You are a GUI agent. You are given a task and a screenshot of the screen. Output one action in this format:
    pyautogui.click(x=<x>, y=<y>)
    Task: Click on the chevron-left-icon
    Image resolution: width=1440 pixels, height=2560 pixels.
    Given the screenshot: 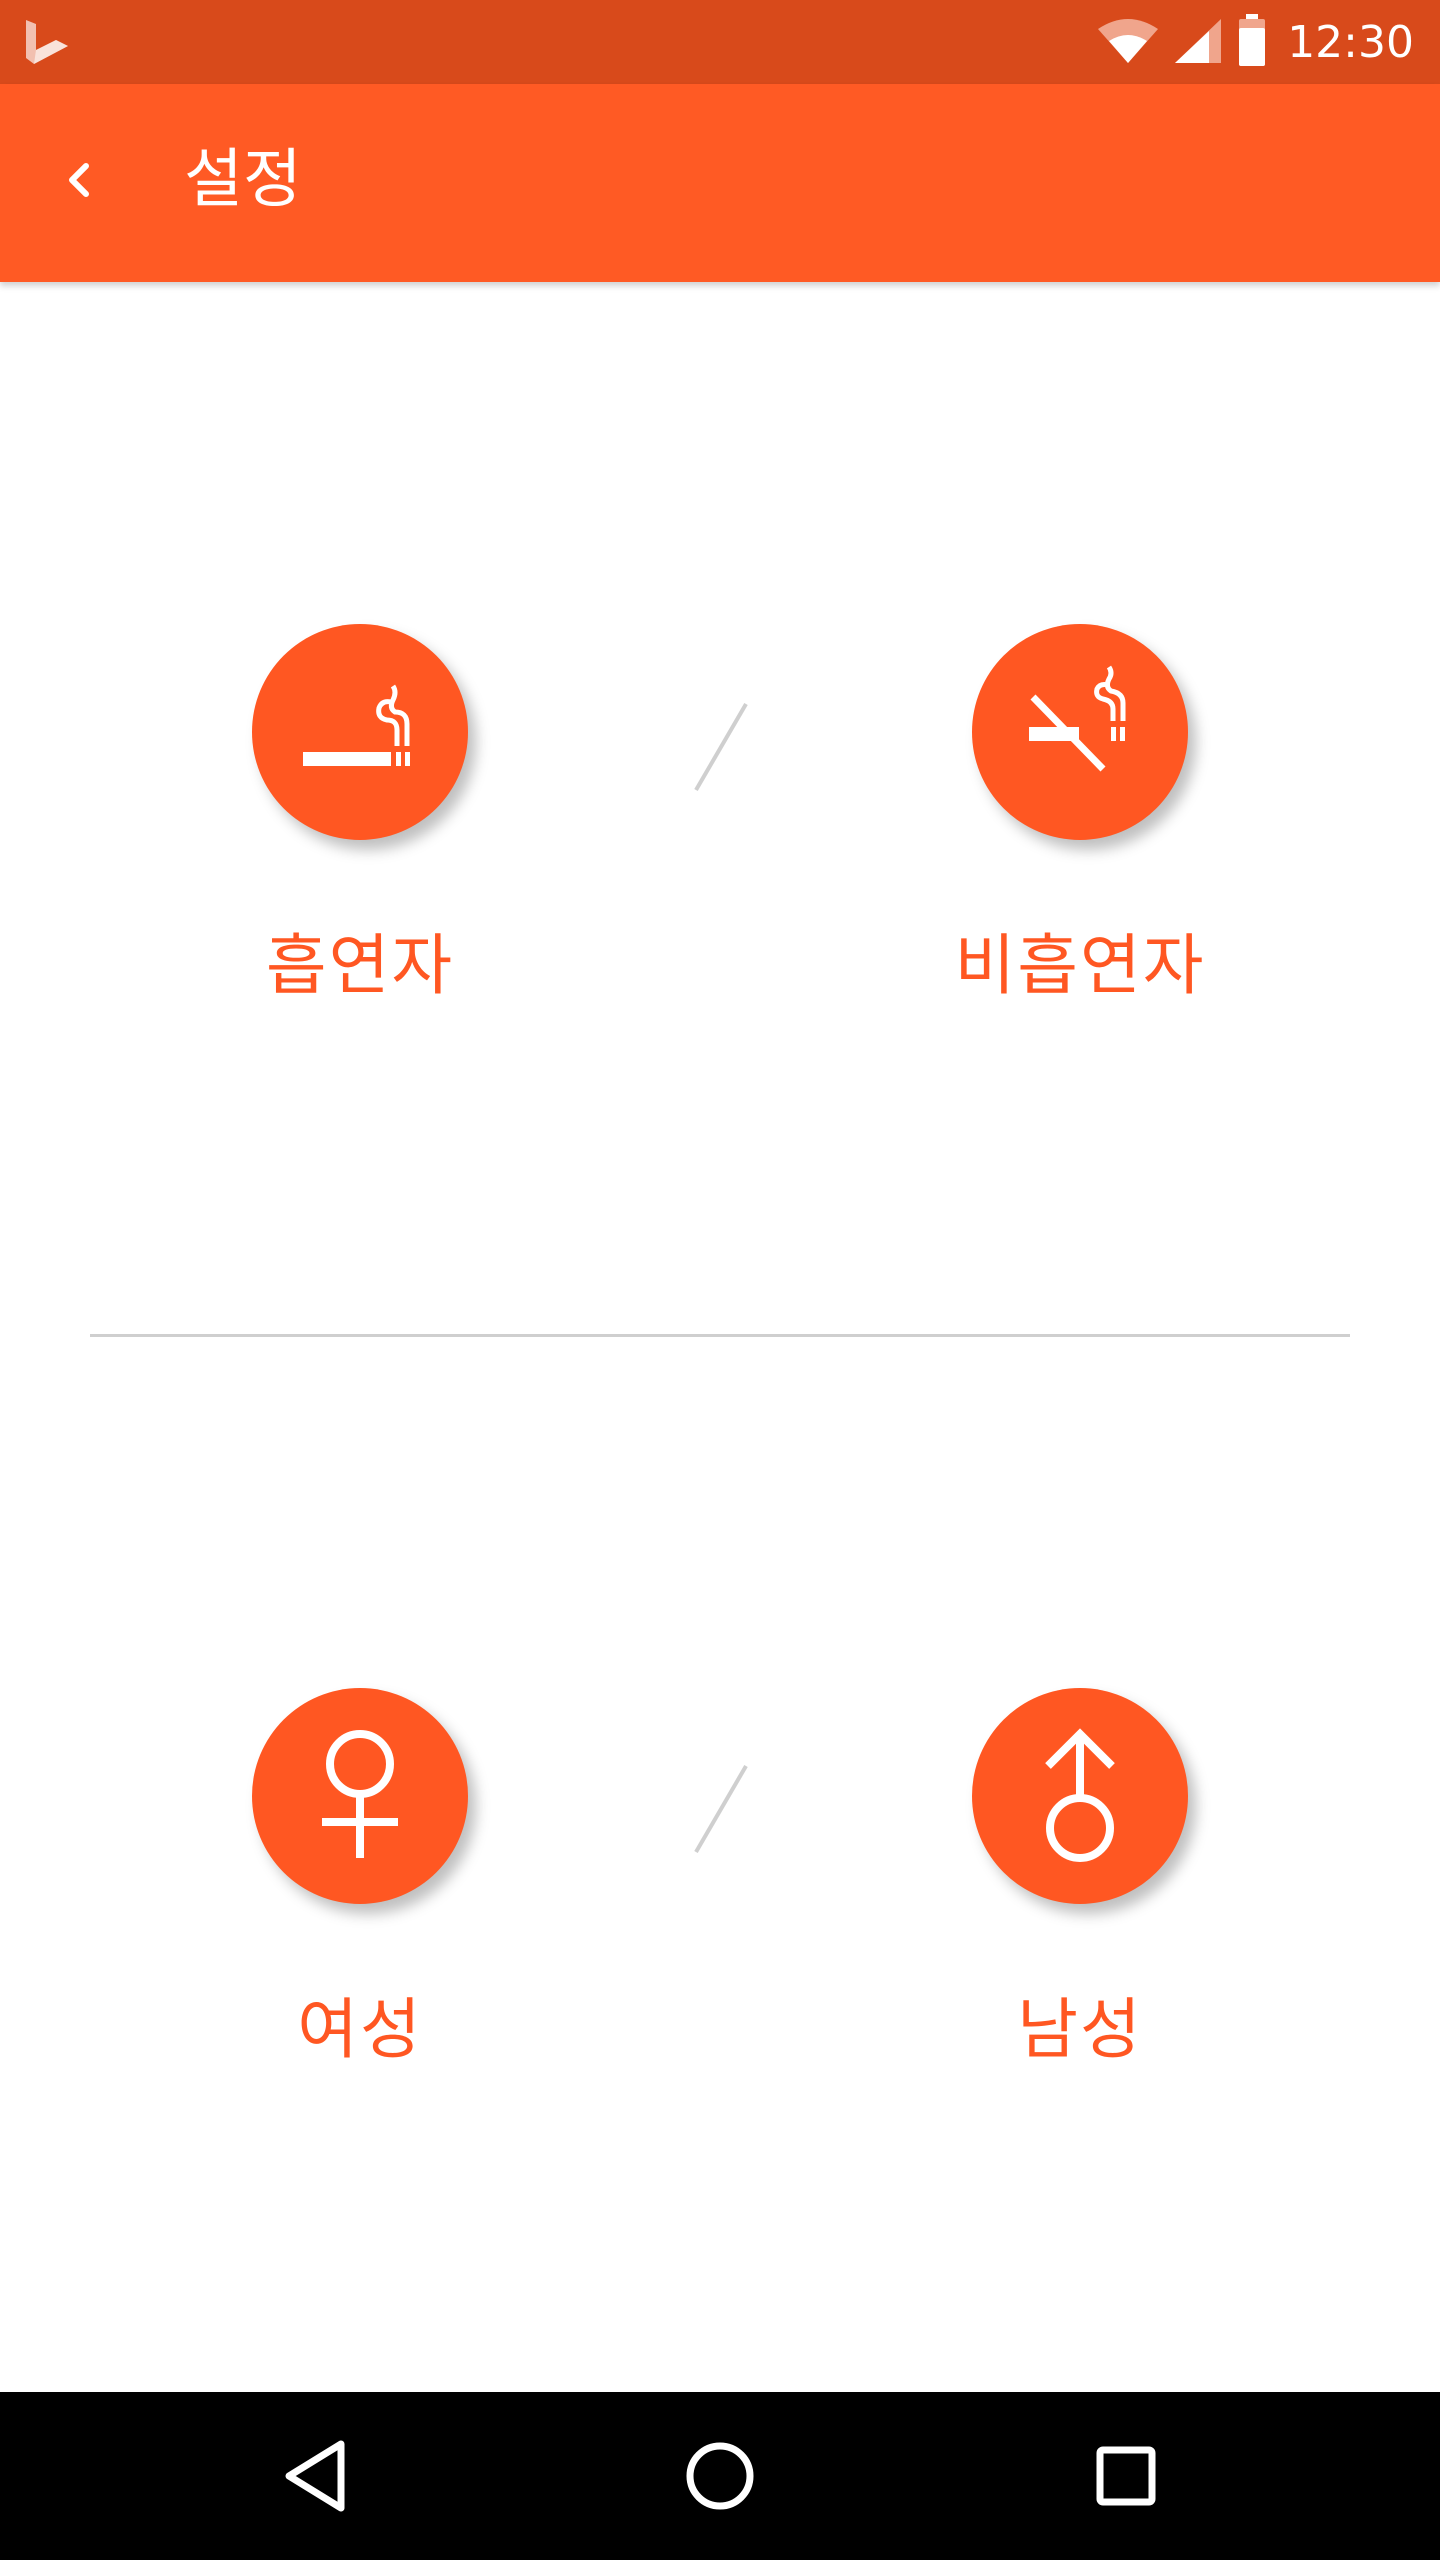 What is the action you would take?
    pyautogui.click(x=79, y=180)
    